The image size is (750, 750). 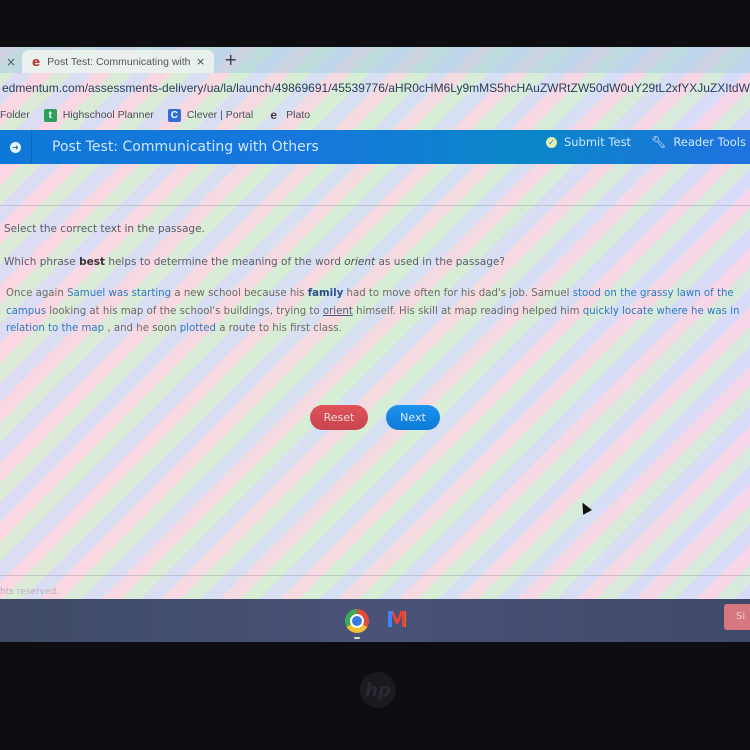 What do you see at coordinates (230, 59) in the screenshot?
I see `new-tab-button: +` at bounding box center [230, 59].